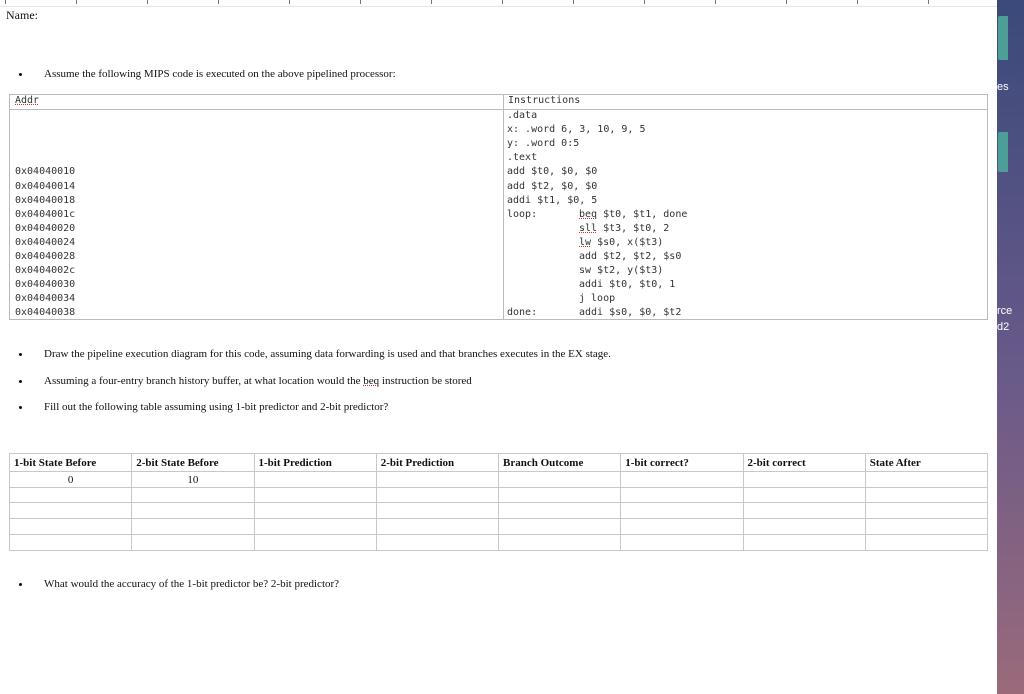 Image resolution: width=1024 pixels, height=694 pixels. What do you see at coordinates (627, 285) in the screenshot?
I see `code-instruction: addi $t0, $t0, 1` at bounding box center [627, 285].